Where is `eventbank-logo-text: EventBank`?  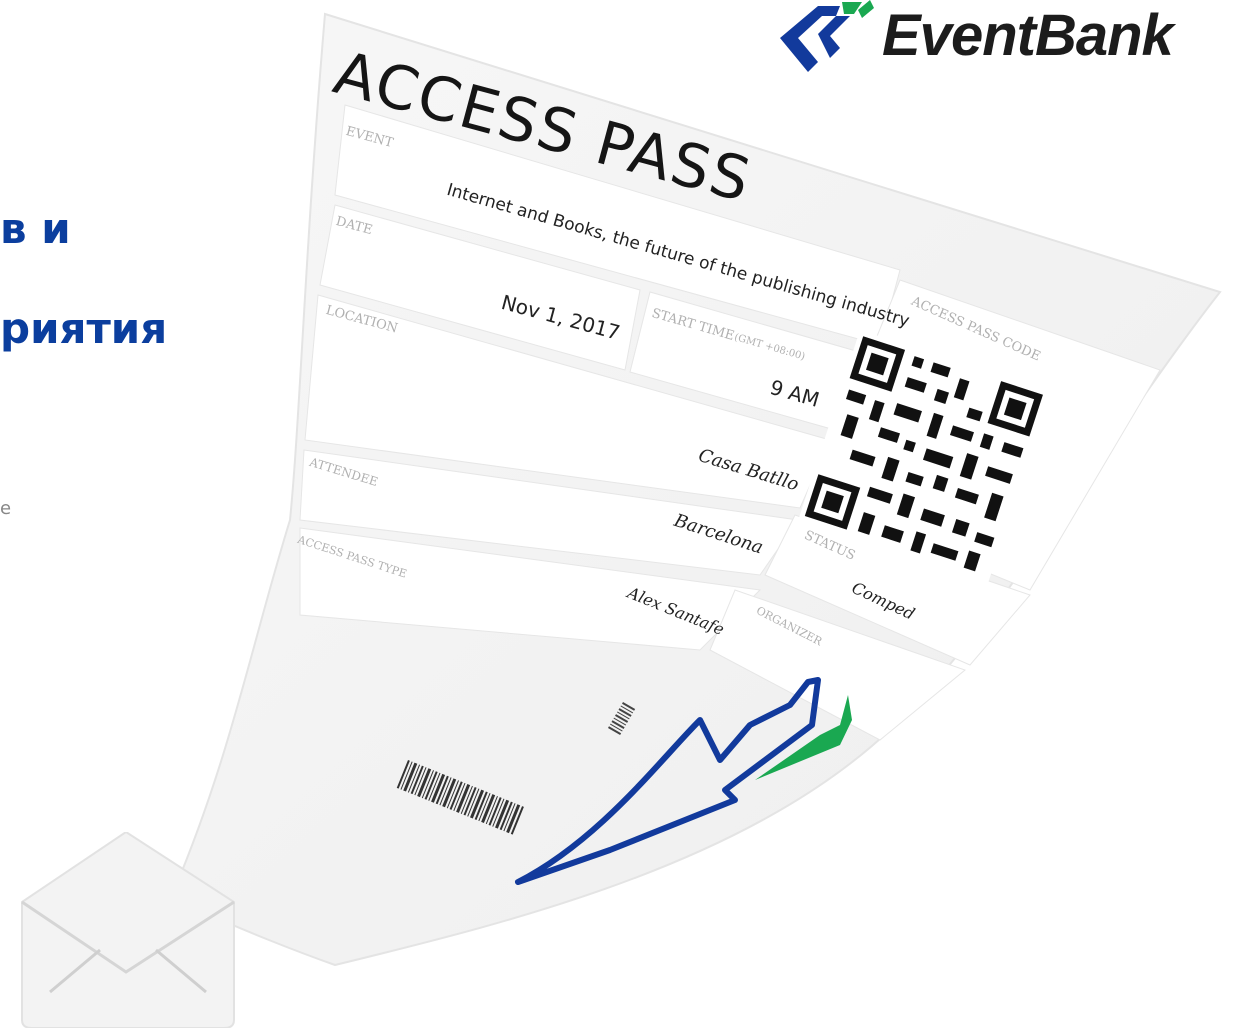
eventbank-logo-text: EventBank is located at coordinates (1028, 35).